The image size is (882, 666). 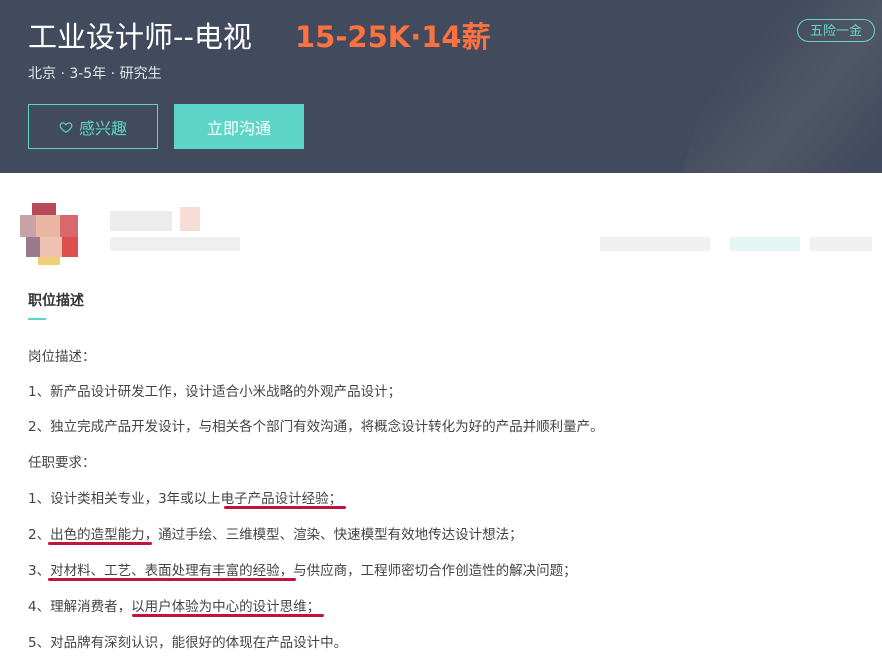 I want to click on section-title: 职位描述, so click(x=56, y=301).